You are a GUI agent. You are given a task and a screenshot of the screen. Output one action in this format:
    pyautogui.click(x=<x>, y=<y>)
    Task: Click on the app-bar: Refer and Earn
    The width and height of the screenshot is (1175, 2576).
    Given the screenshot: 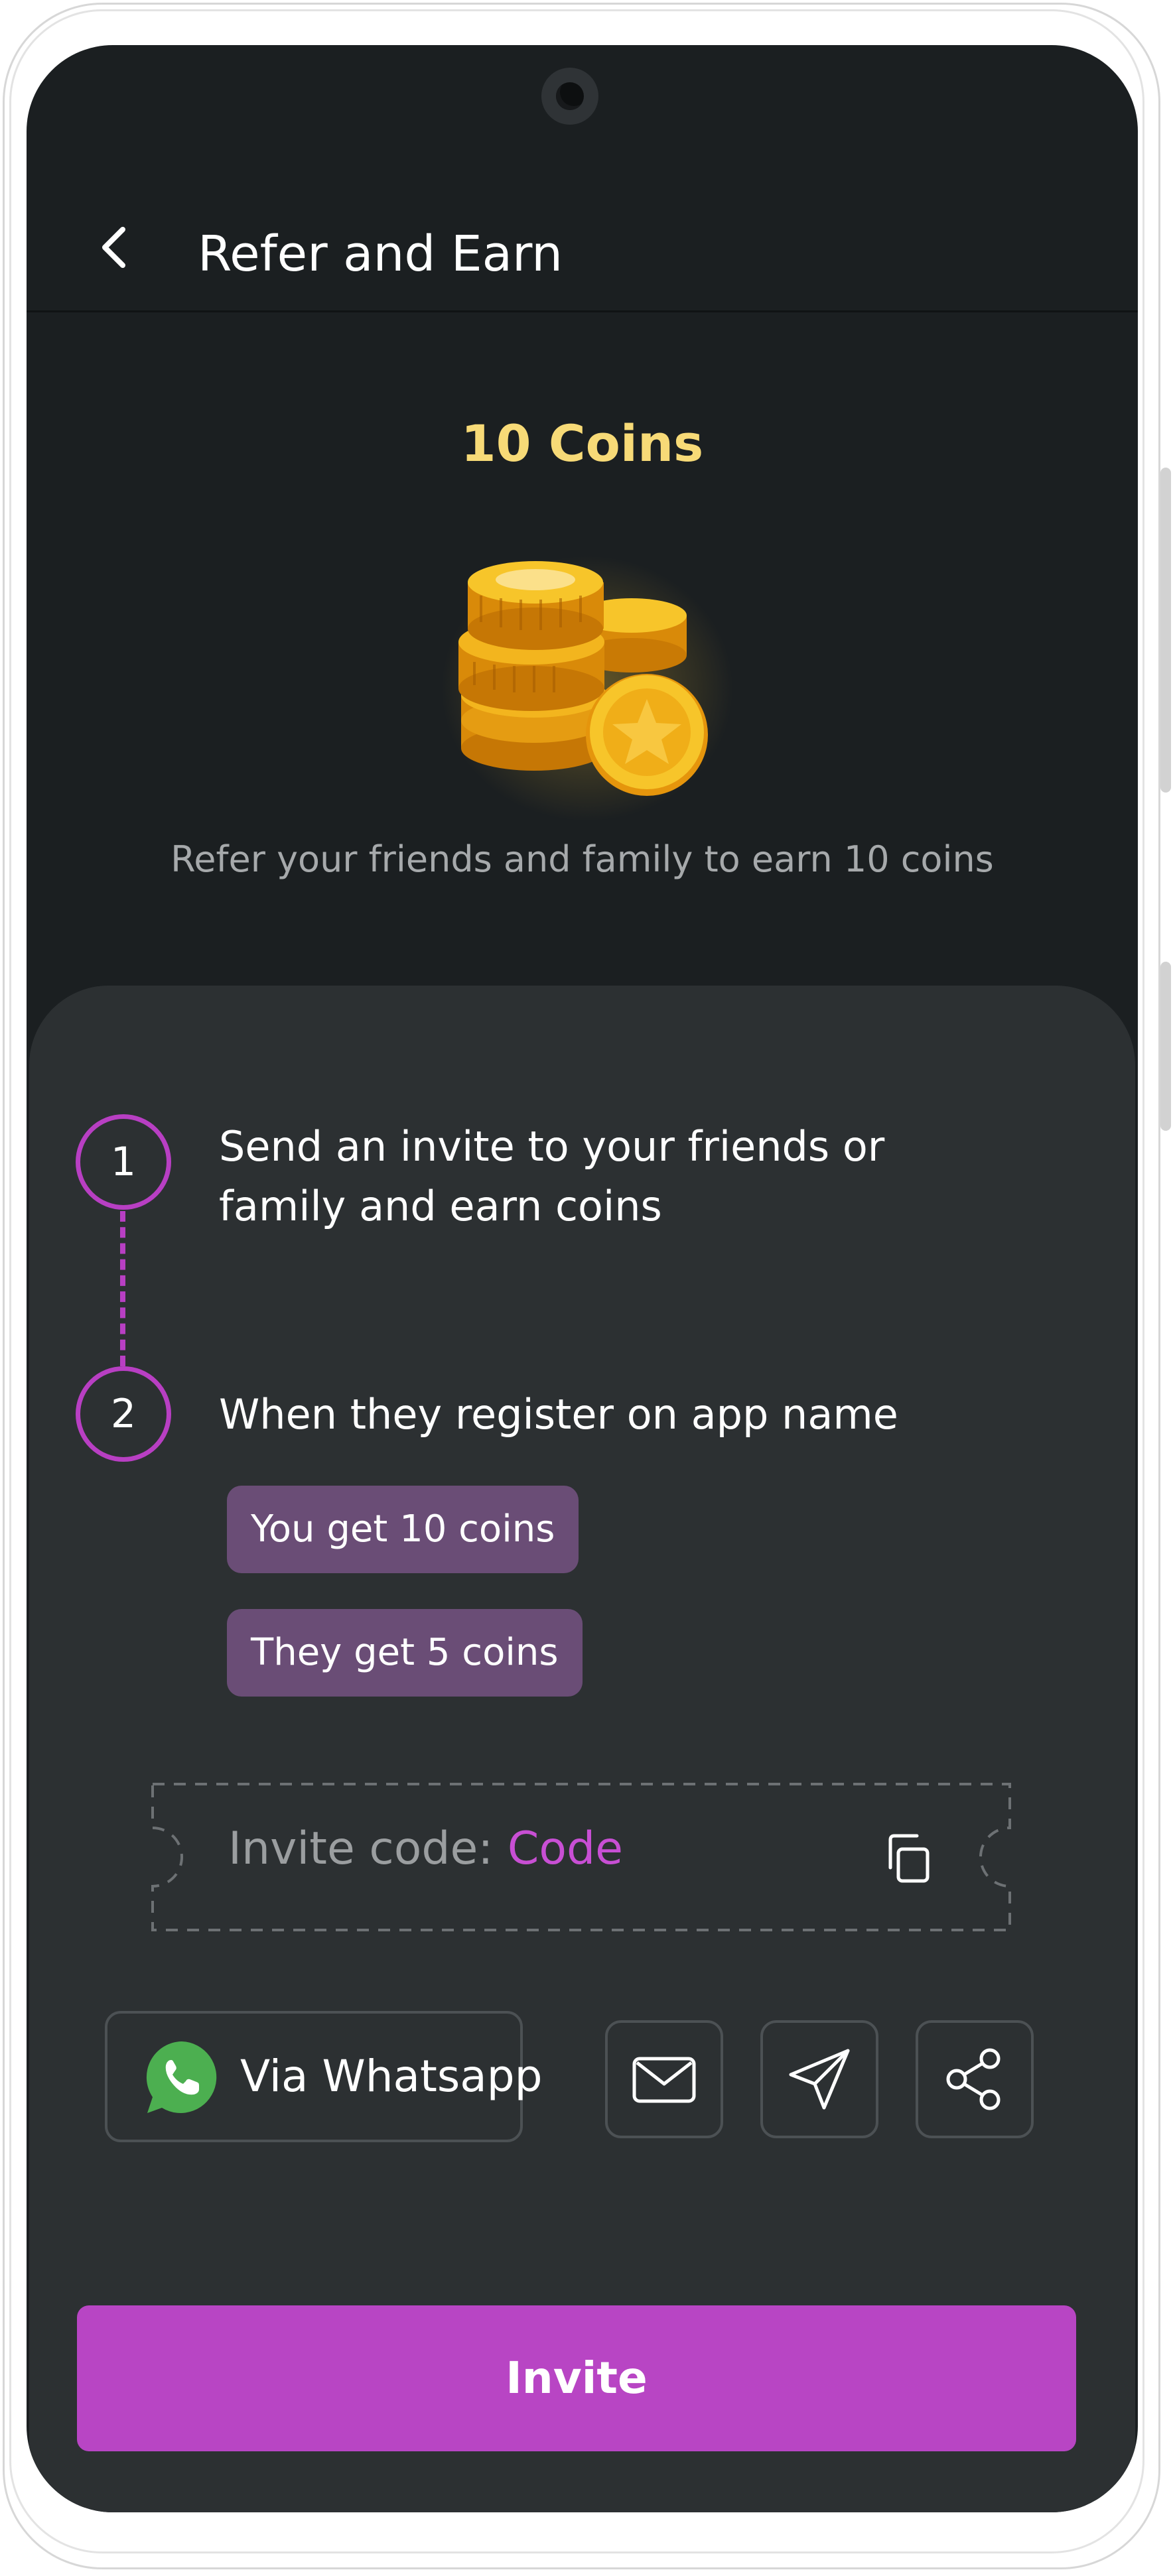 What is the action you would take?
    pyautogui.click(x=582, y=248)
    